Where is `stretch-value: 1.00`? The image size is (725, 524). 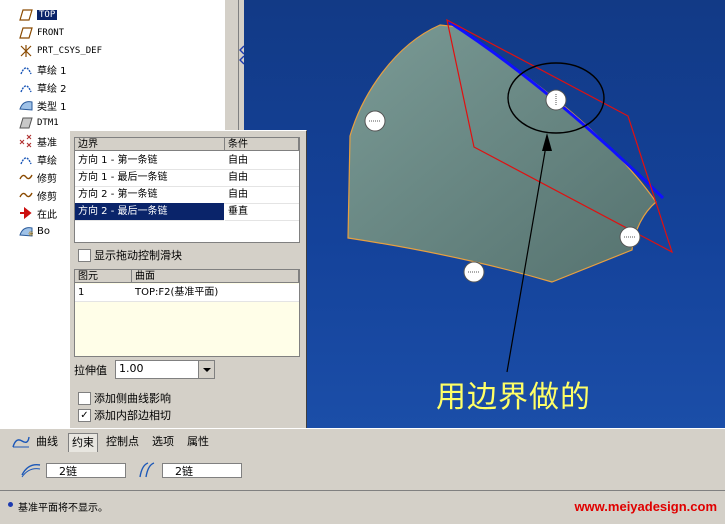 stretch-value: 1.00 is located at coordinates (131, 368).